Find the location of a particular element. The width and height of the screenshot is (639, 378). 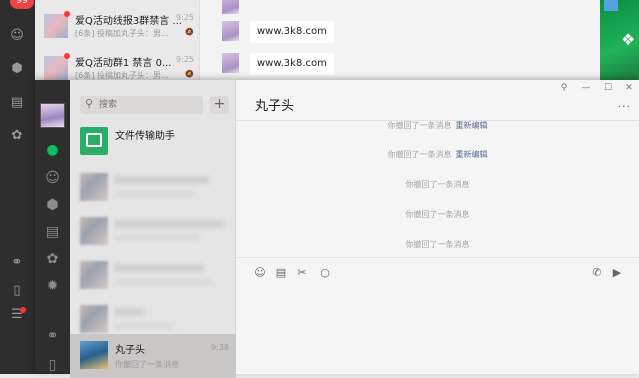

chat-preview: 你撤回了一条消息 is located at coordinates (147, 364).